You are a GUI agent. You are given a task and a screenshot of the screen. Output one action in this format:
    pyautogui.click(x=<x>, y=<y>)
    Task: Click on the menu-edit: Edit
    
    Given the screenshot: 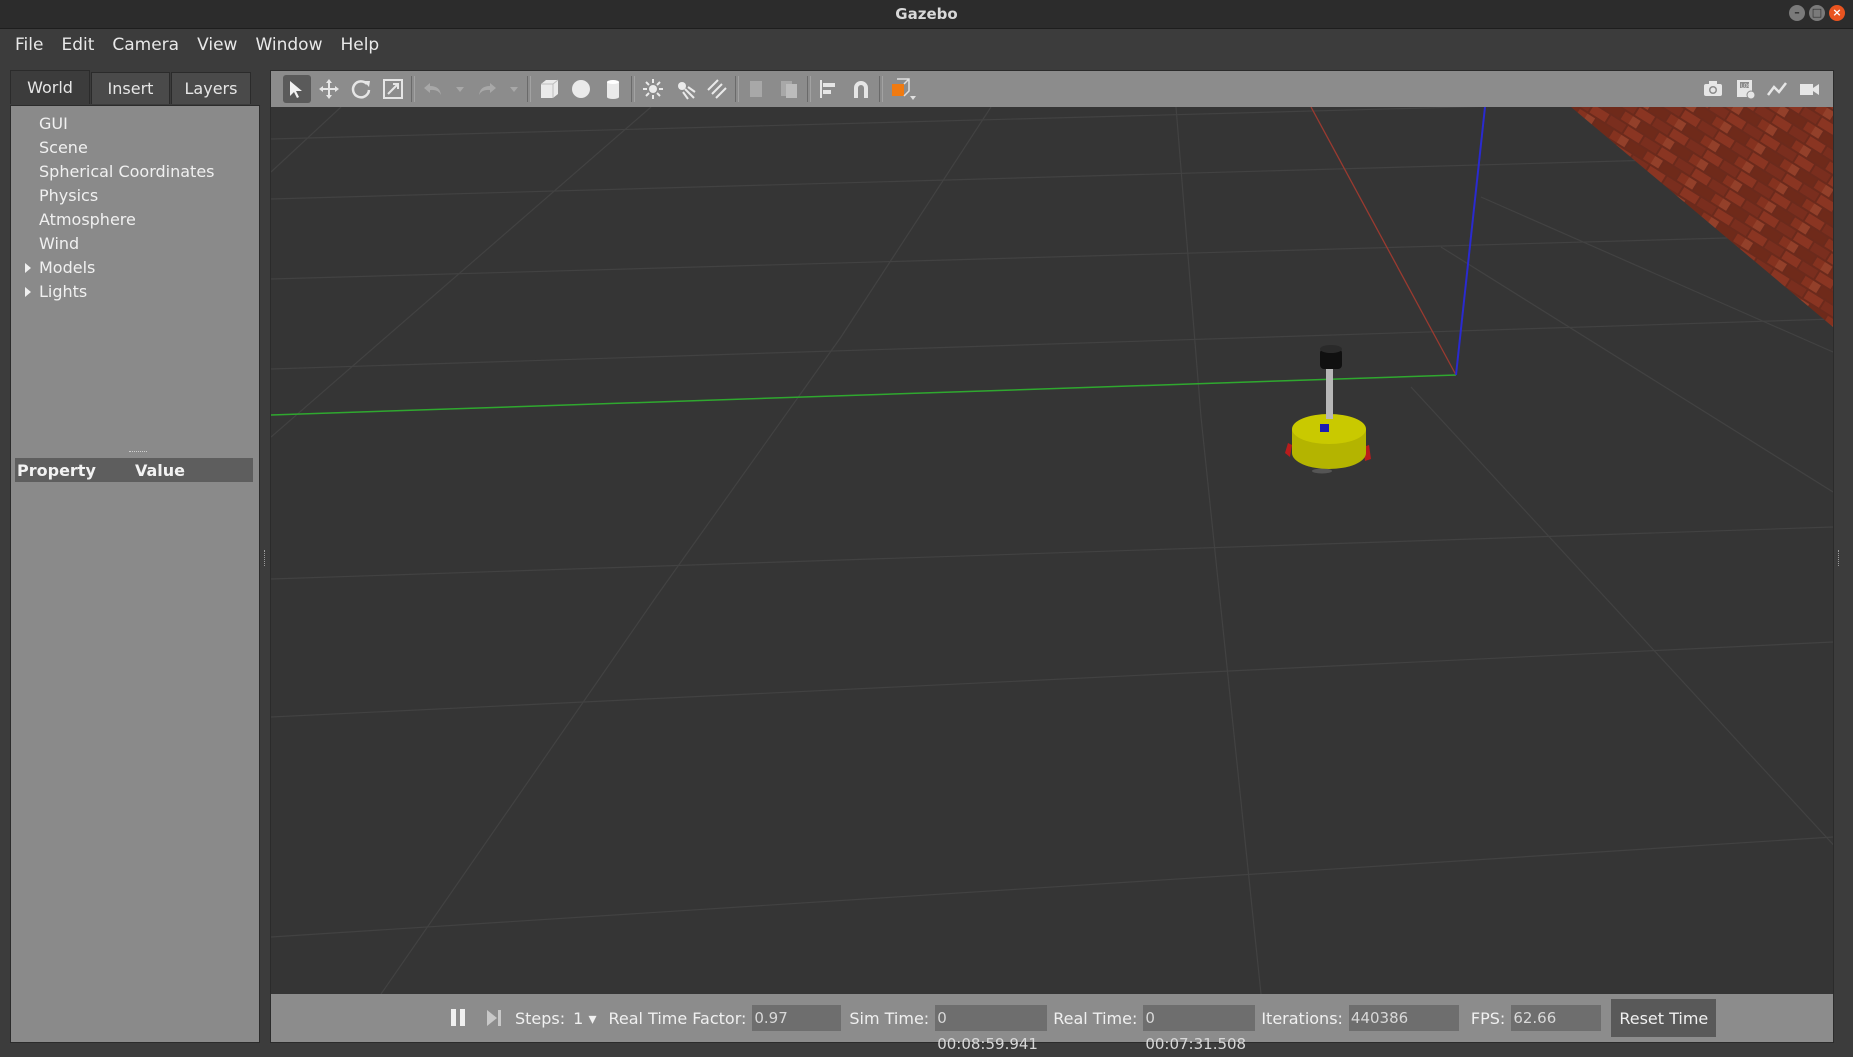 What is the action you would take?
    pyautogui.click(x=77, y=45)
    